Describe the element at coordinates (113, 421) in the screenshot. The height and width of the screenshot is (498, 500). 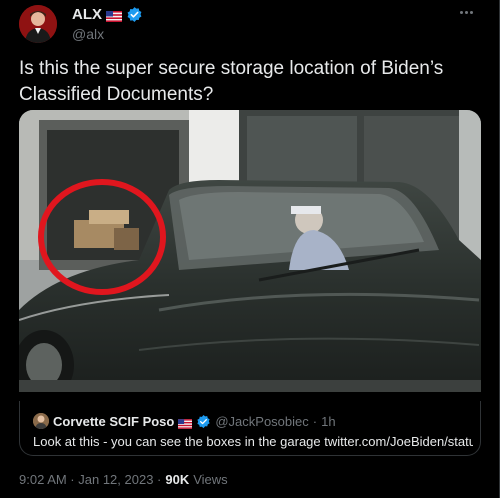
I see `quoted-author-name: Corvette SCIF Poso` at that location.